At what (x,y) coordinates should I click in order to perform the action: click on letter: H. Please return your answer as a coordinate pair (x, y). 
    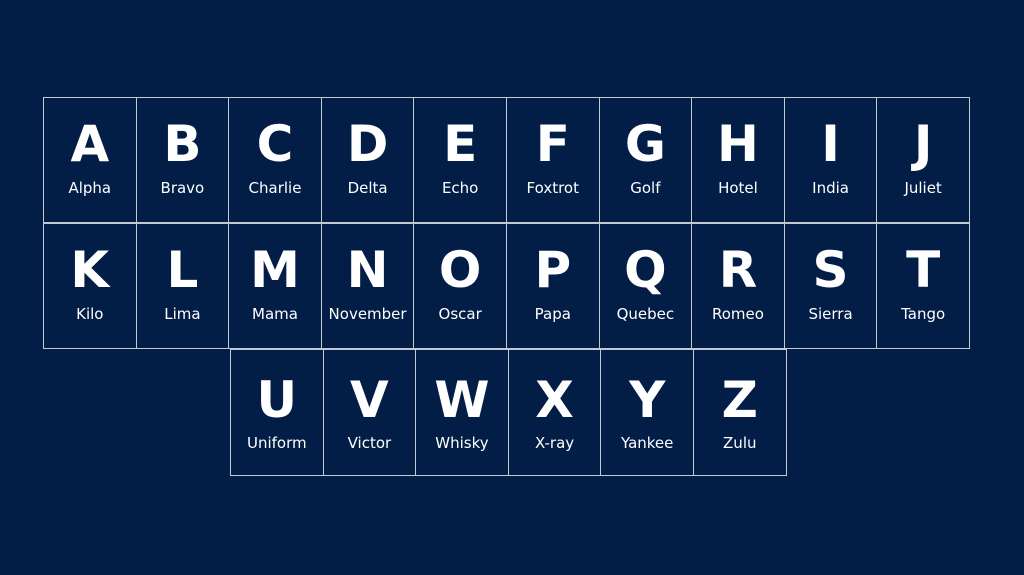
    Looking at the image, I should click on (738, 144).